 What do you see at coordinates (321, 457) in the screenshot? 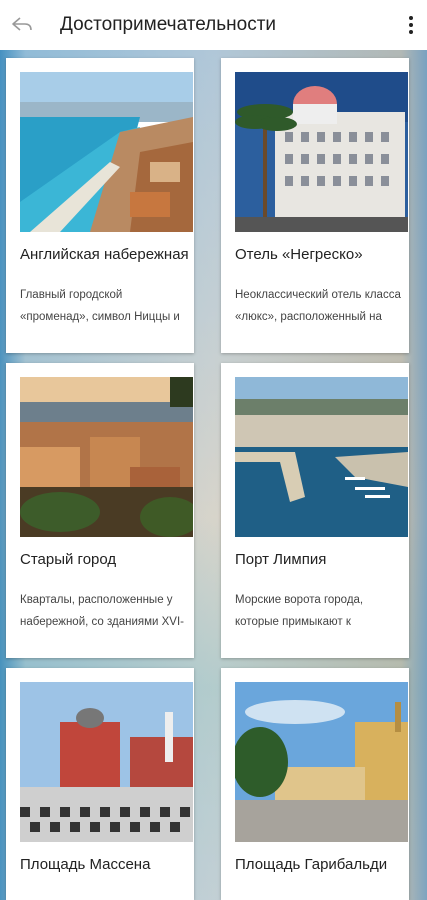
I see `port-photo` at bounding box center [321, 457].